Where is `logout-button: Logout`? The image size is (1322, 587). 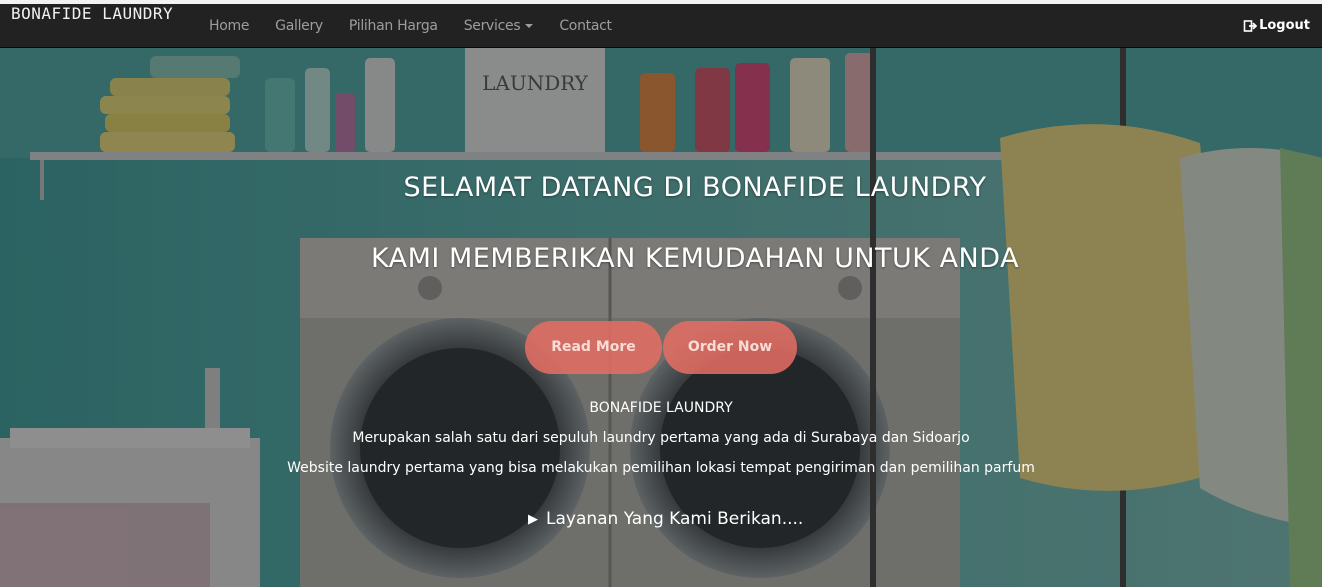 logout-button: Logout is located at coordinates (1276, 26).